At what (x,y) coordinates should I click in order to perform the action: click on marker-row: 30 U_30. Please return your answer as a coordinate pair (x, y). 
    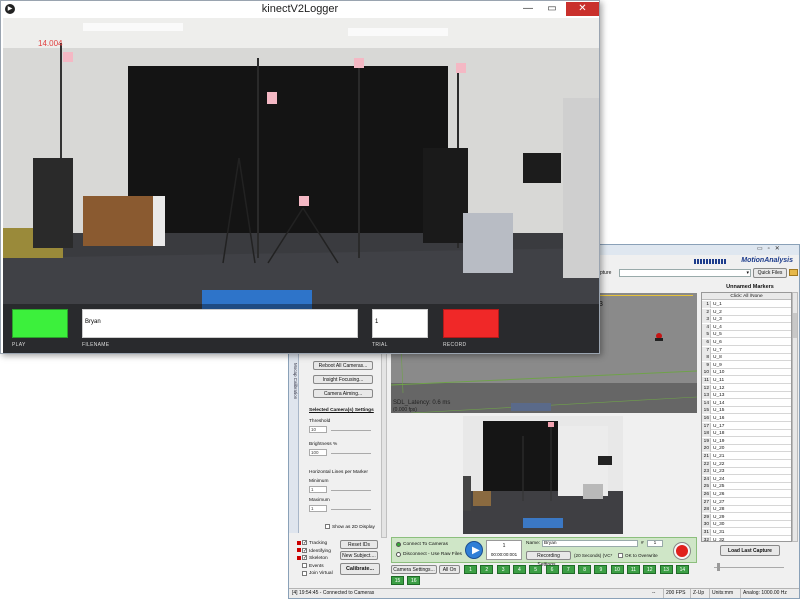
    Looking at the image, I should click on (746, 525).